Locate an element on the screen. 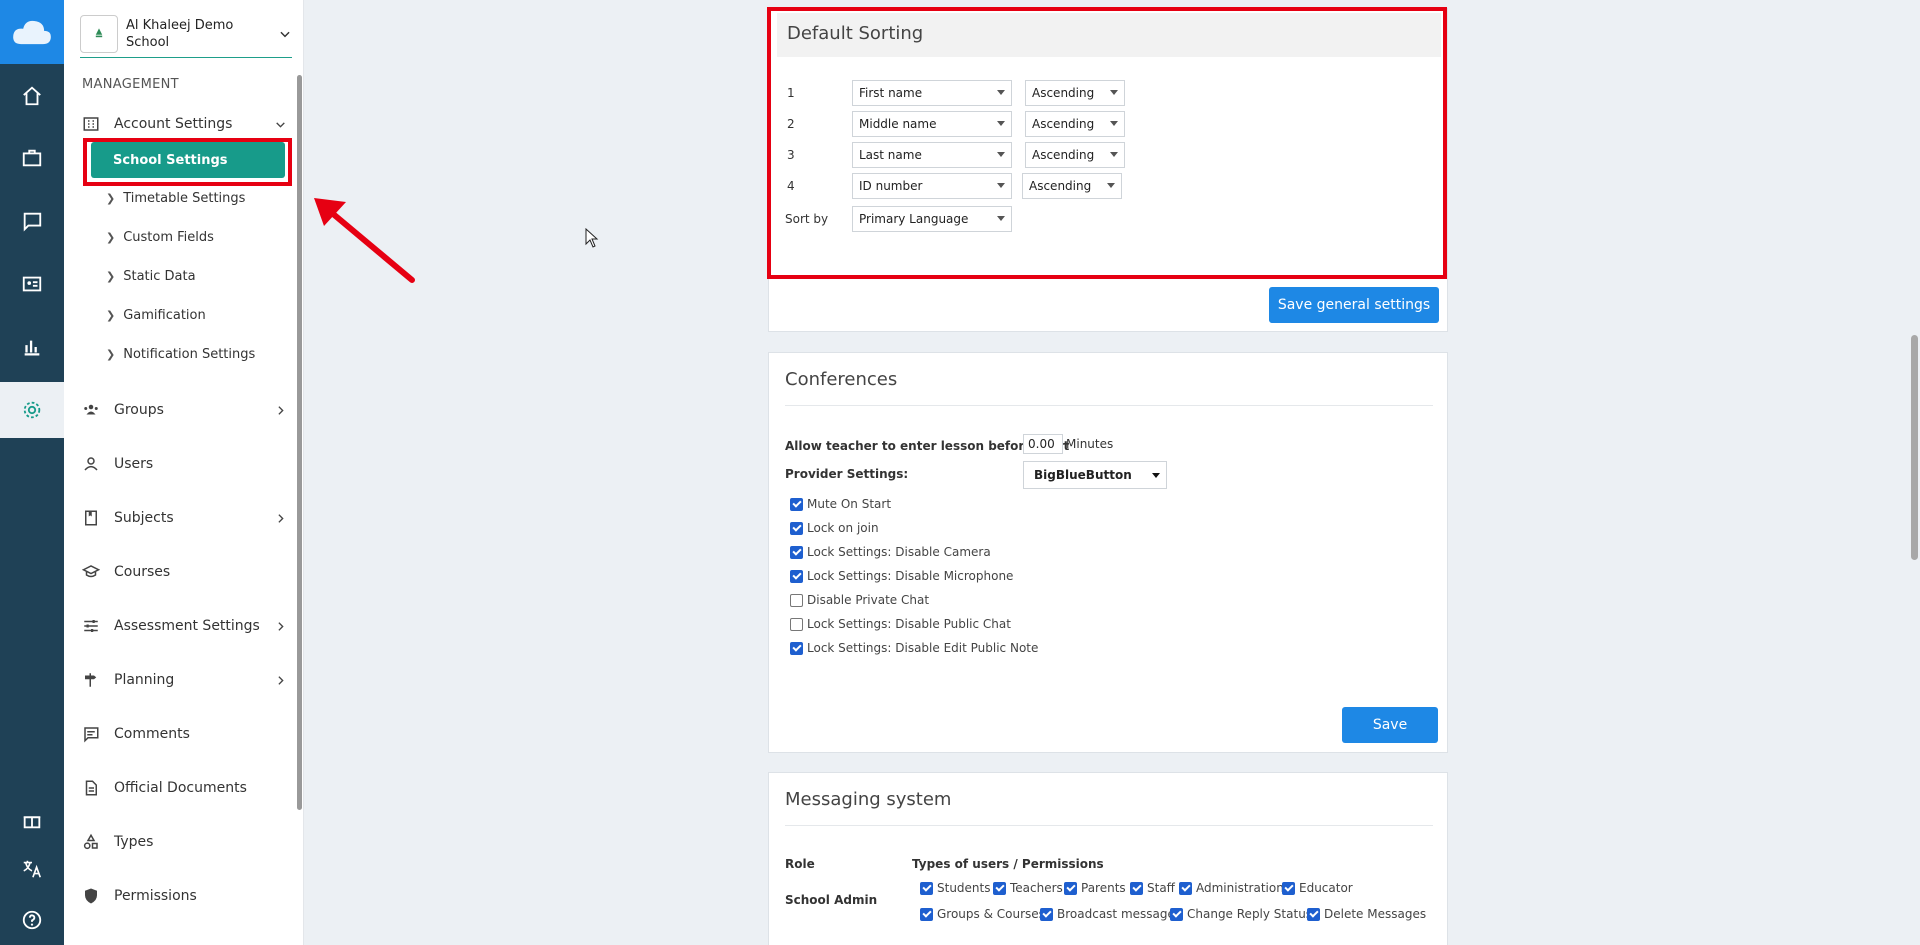 The width and height of the screenshot is (1920, 945). sidebar-subitem-timetable: ❯ Timetable Settings is located at coordinates (175, 198).